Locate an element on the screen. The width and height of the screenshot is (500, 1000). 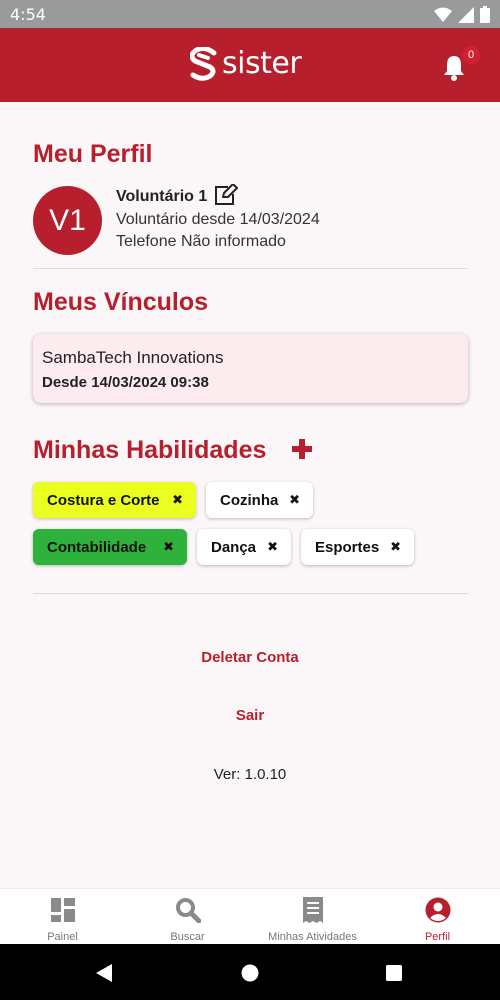
edit-icon is located at coordinates (226, 195).